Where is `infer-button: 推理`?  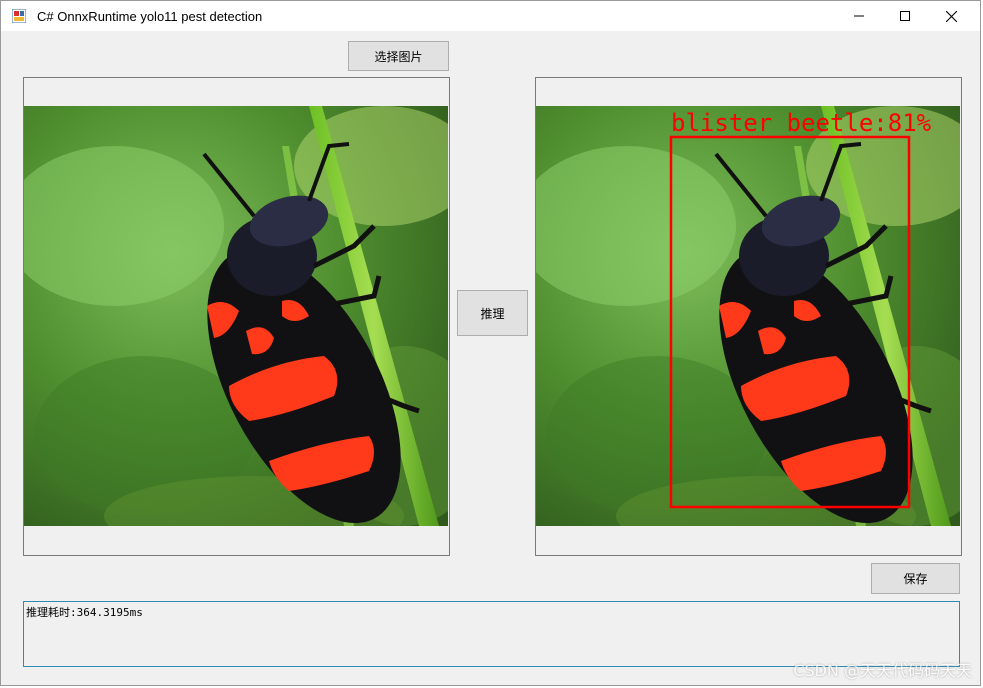
infer-button: 推理 is located at coordinates (492, 313).